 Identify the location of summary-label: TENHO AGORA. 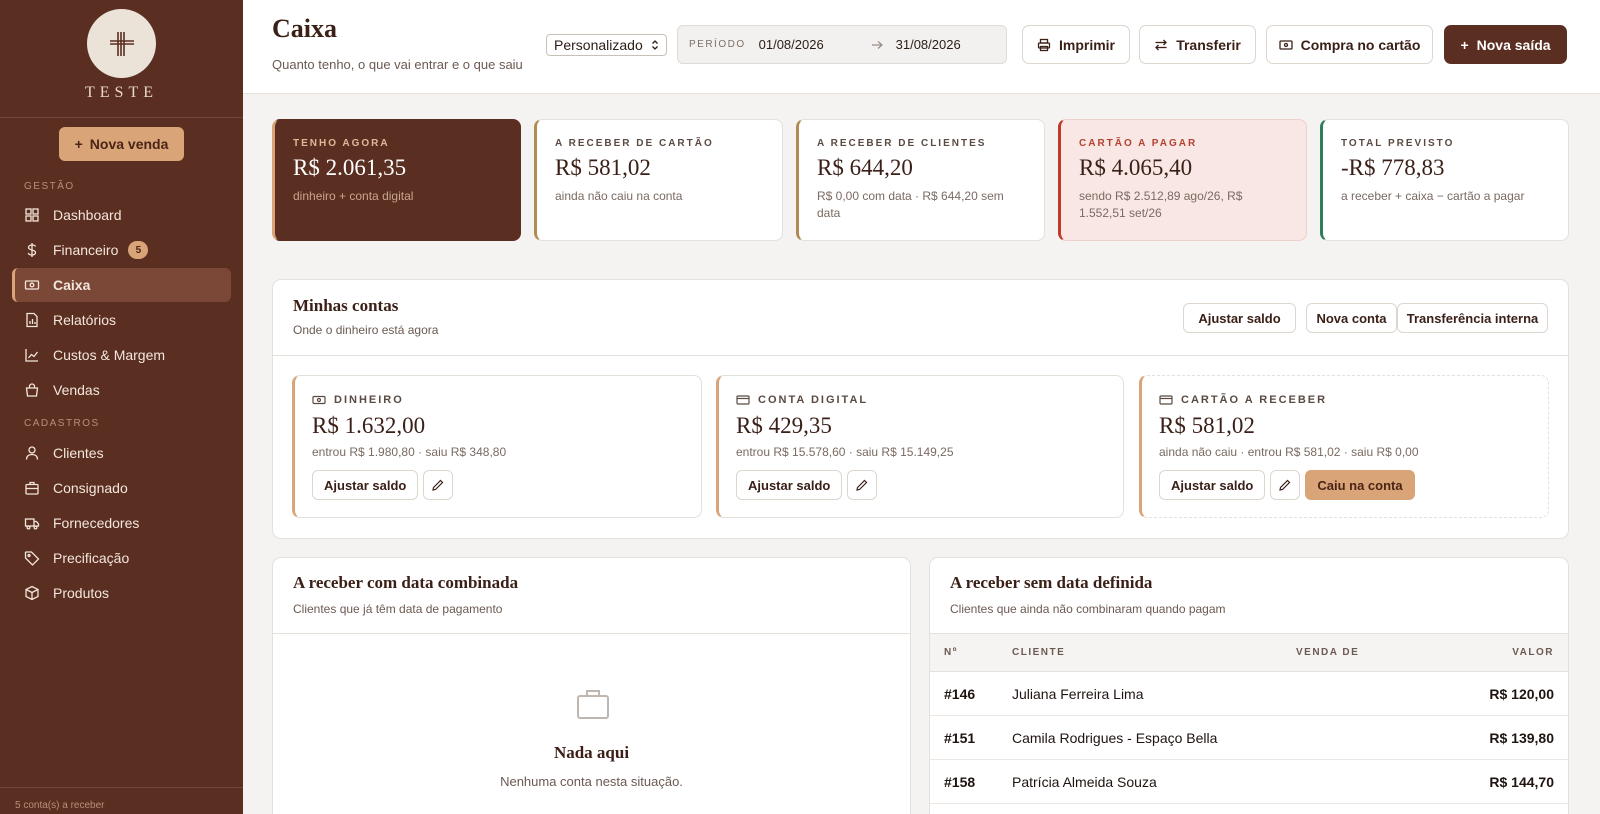
(341, 143).